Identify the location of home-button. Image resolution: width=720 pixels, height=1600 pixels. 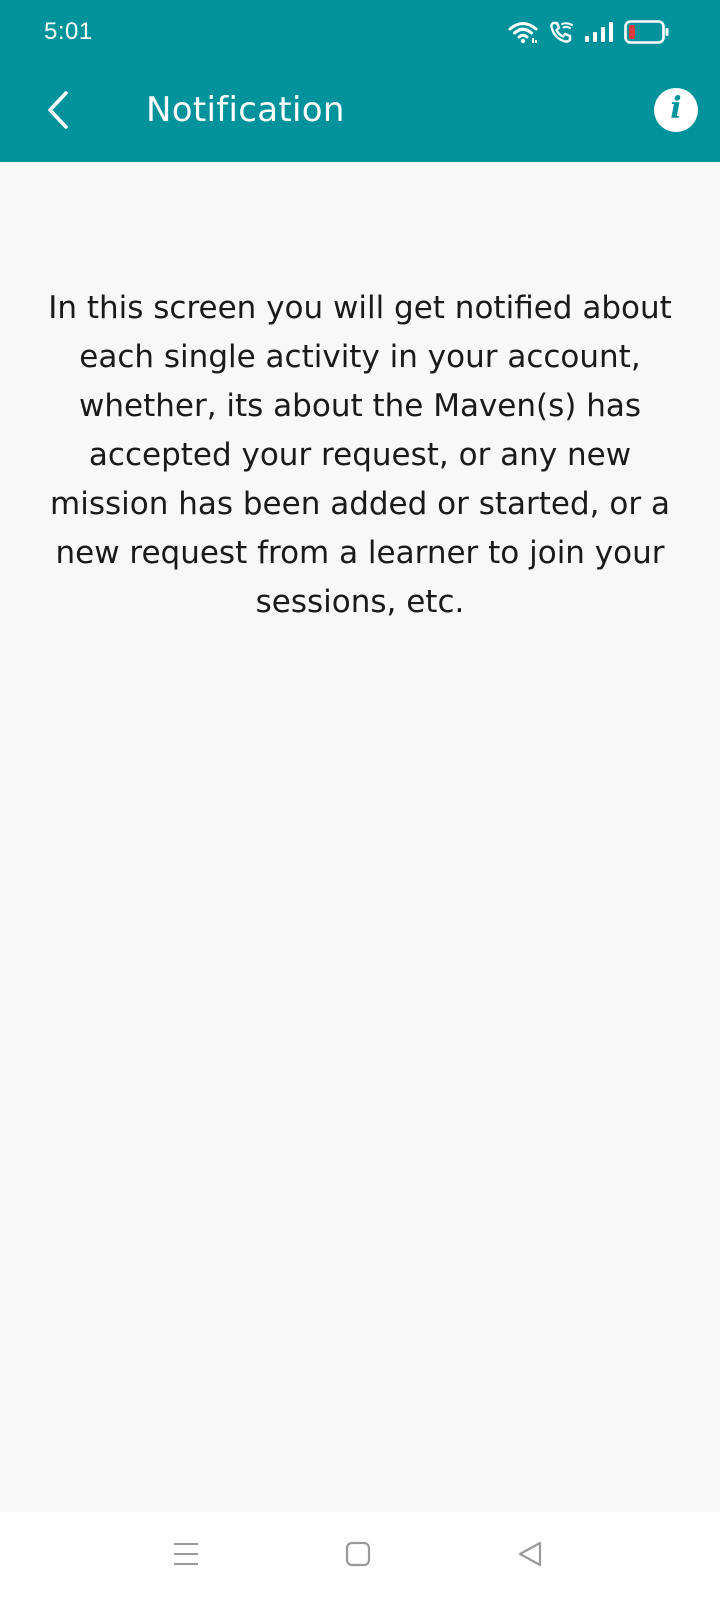
(358, 1556).